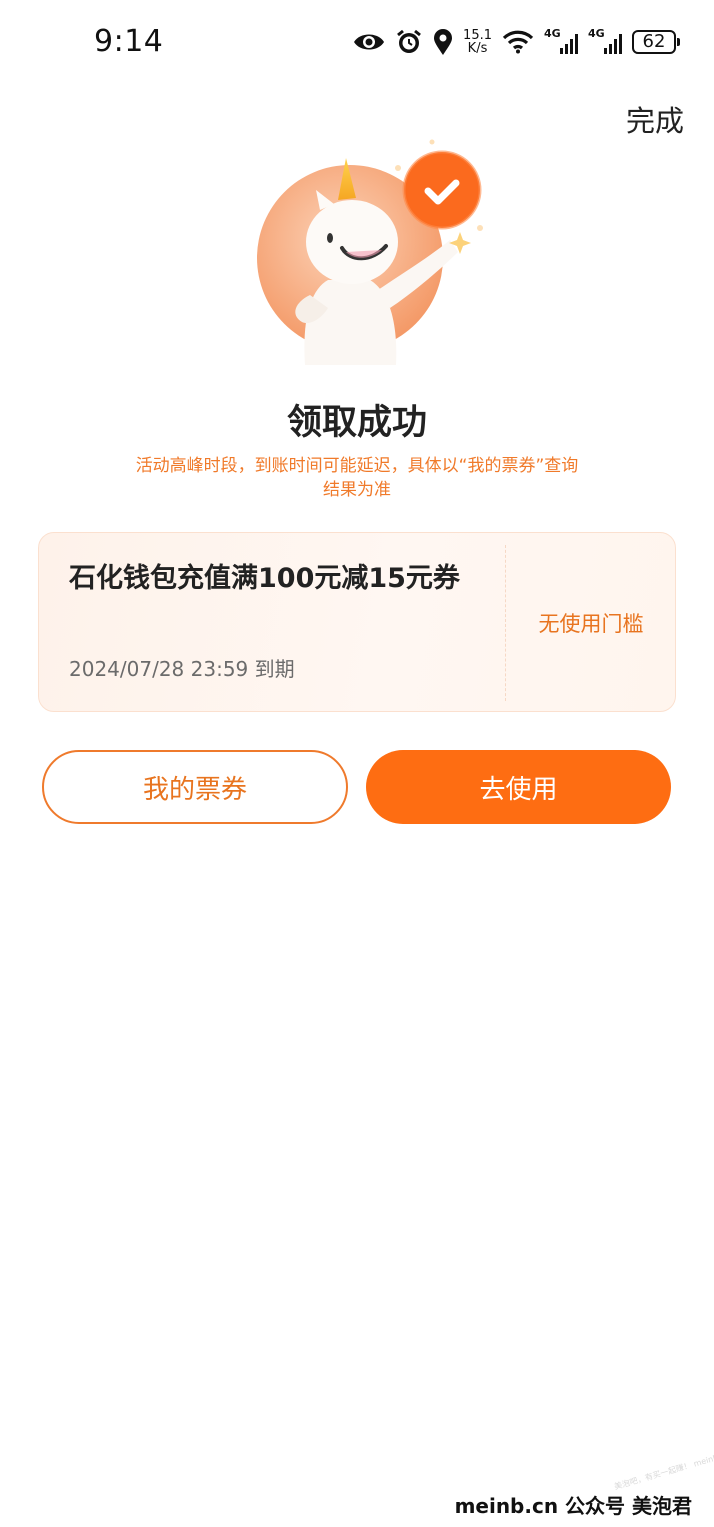 This screenshot has width=714, height=1527. What do you see at coordinates (369, 42) in the screenshot?
I see `eye-icon` at bounding box center [369, 42].